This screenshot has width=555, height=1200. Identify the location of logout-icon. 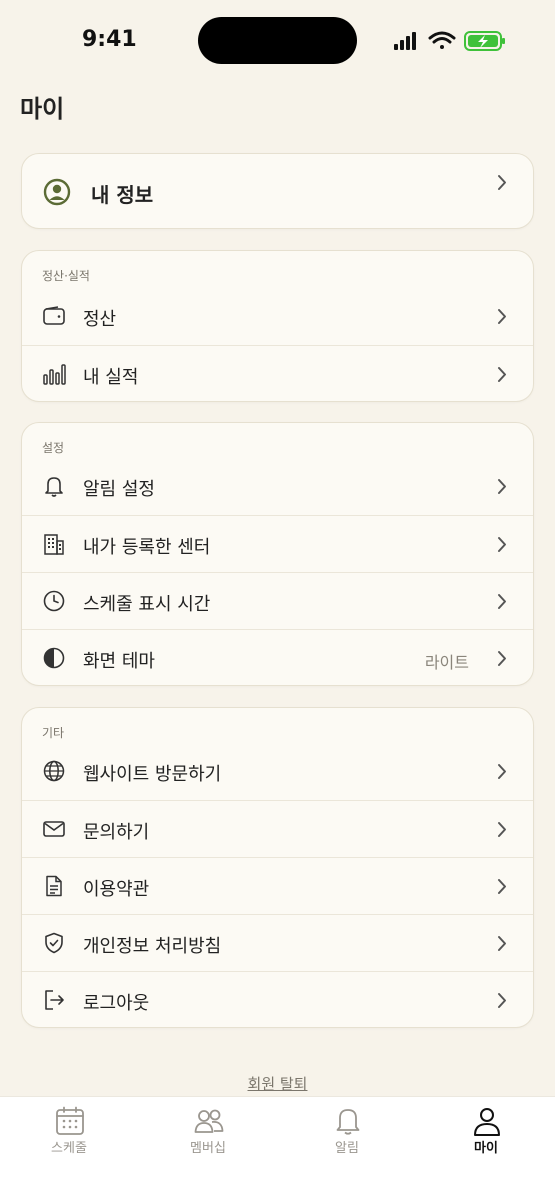
(54, 1000).